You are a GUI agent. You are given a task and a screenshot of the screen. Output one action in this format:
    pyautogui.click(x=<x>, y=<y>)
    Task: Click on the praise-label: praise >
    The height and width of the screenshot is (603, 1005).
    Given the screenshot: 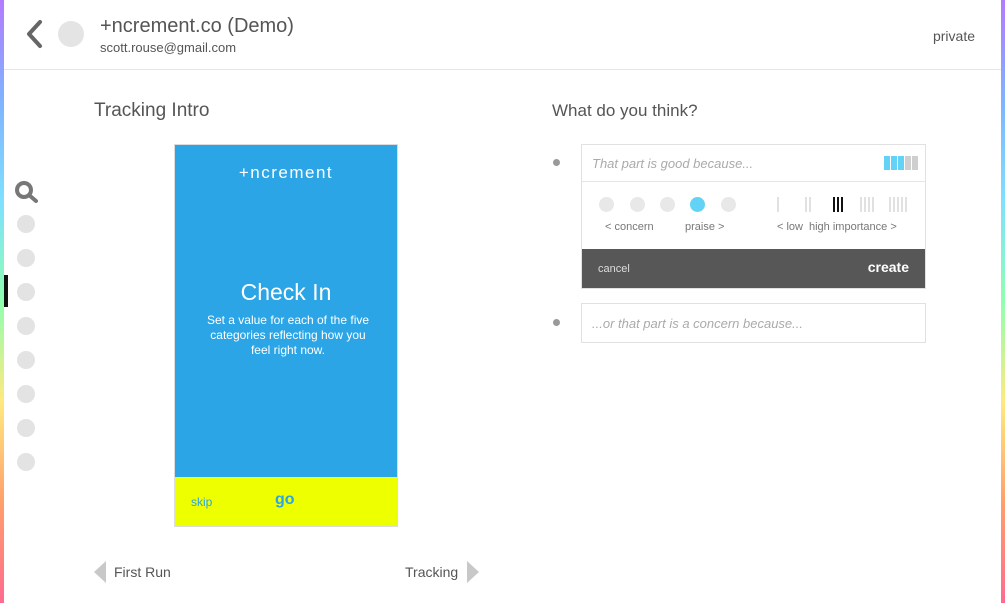 What is the action you would take?
    pyautogui.click(x=705, y=227)
    